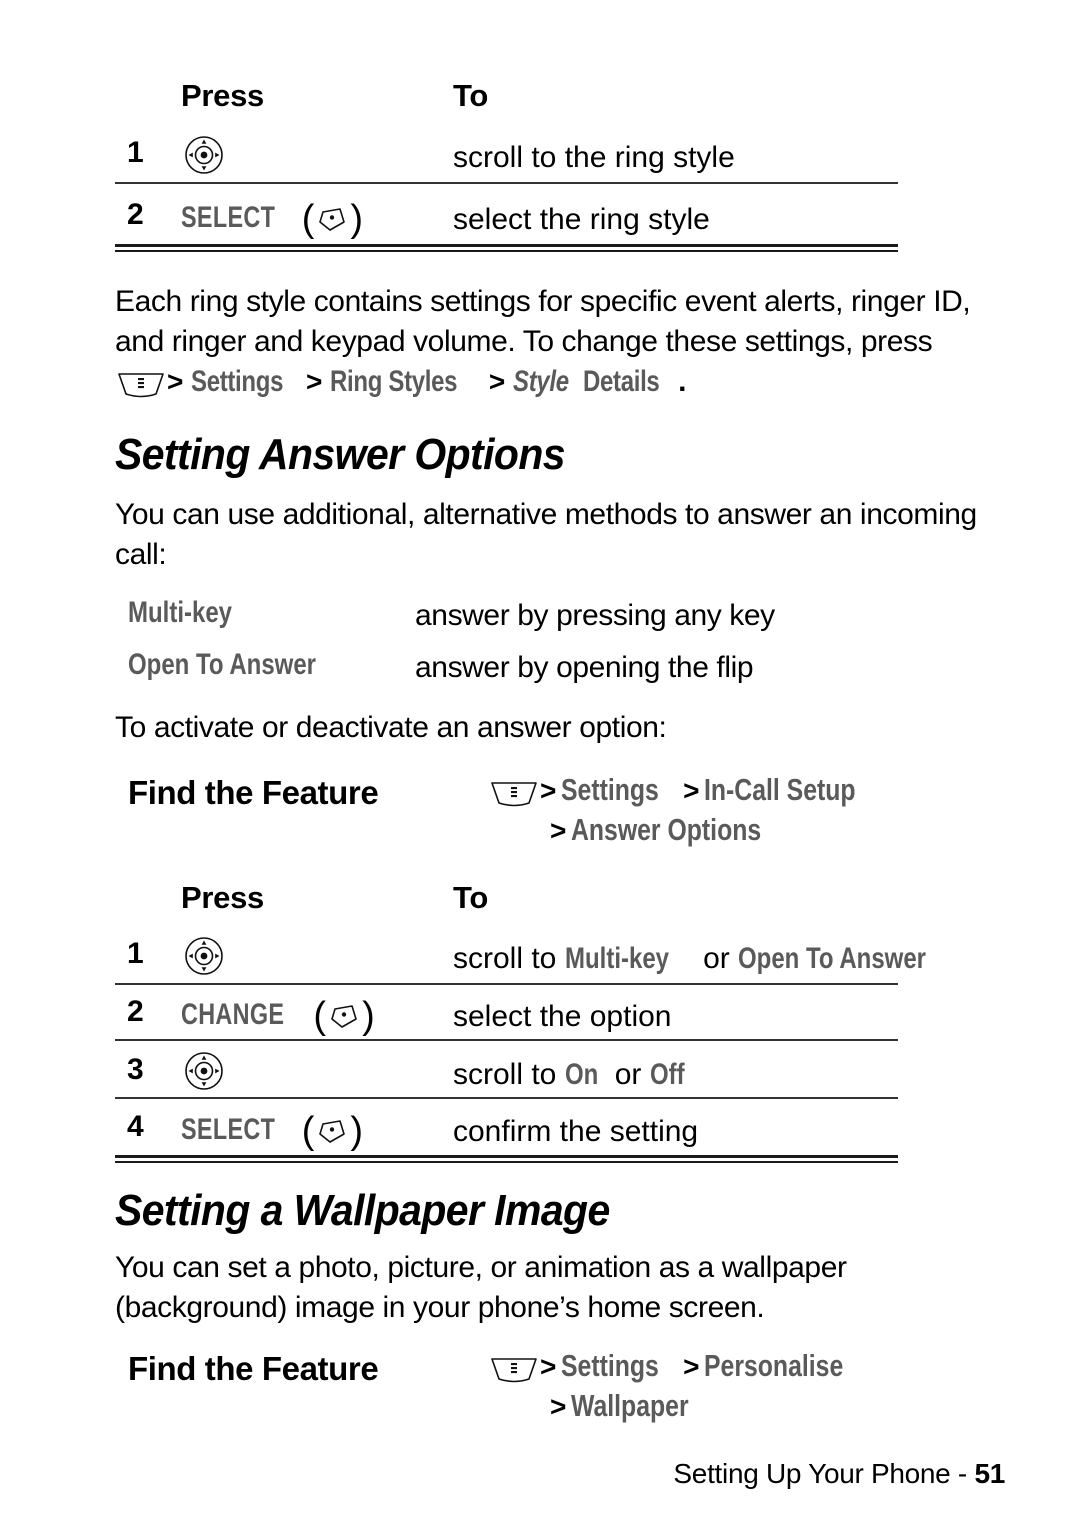  I want to click on path-line-1: > Settings > Personalise, so click(683, 1368).